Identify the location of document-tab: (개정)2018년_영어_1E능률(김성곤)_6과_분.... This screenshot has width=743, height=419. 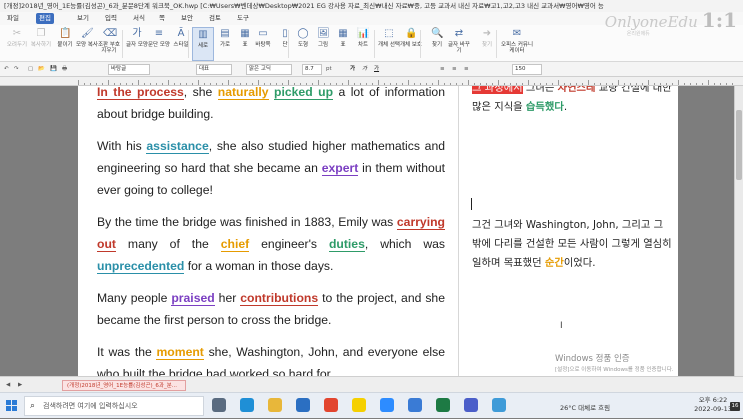
(124, 385).